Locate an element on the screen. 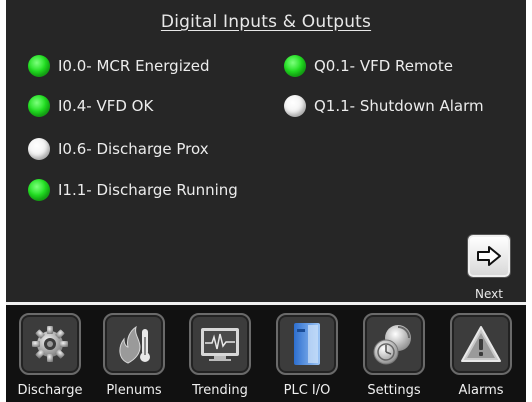  nav-discharge: Discharge is located at coordinates (50, 357).